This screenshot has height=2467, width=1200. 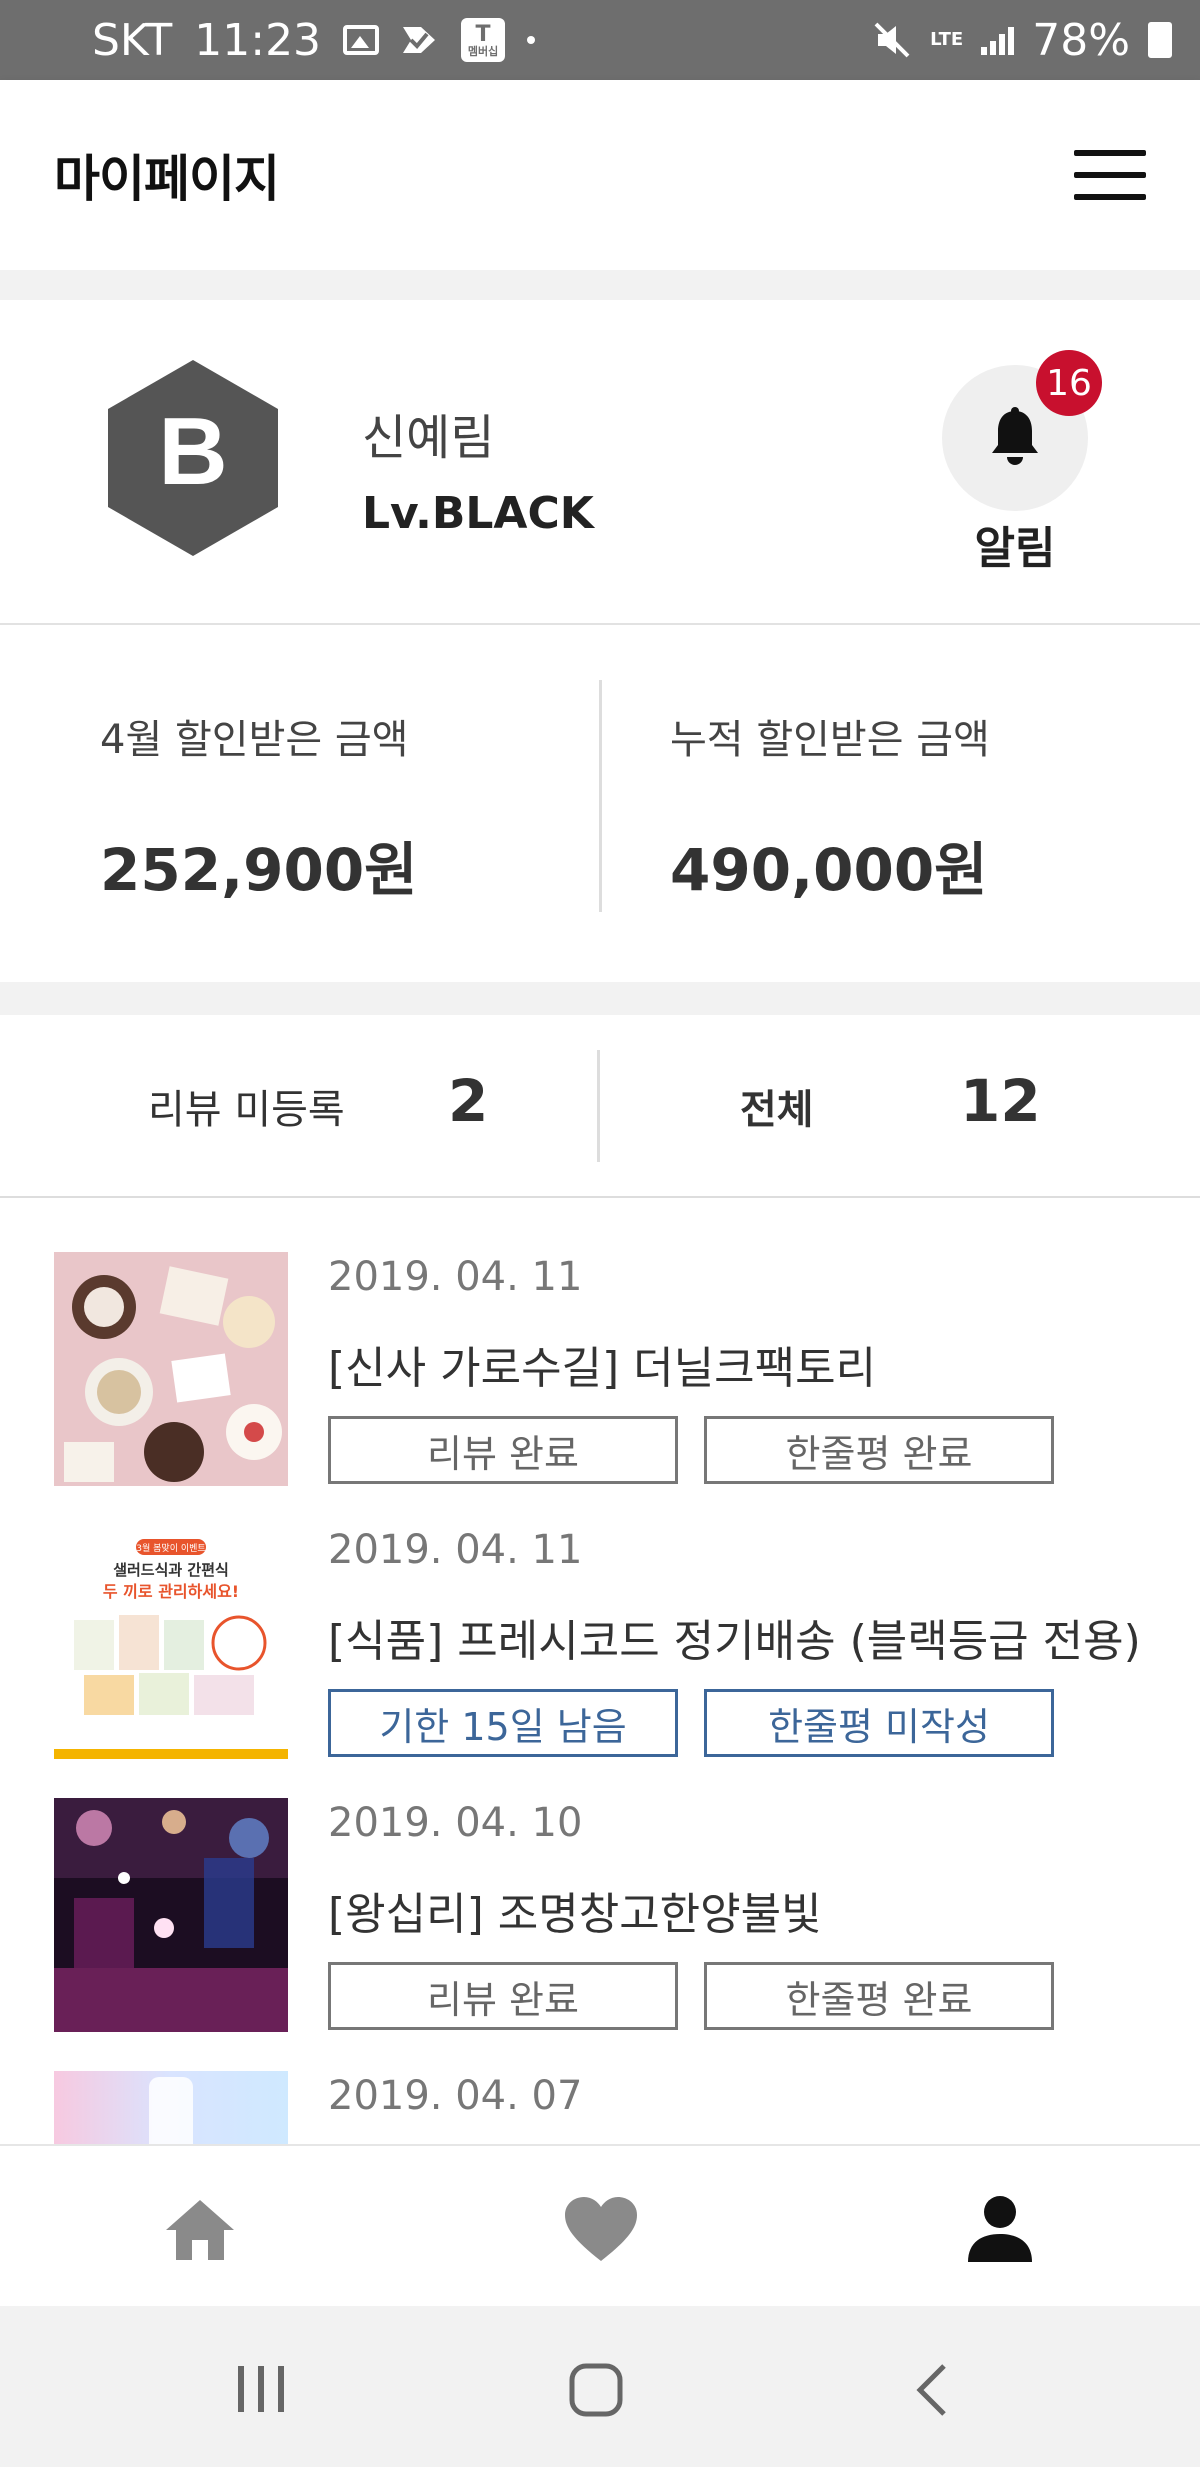 What do you see at coordinates (1069, 383) in the screenshot?
I see `notification-count-badge: 16` at bounding box center [1069, 383].